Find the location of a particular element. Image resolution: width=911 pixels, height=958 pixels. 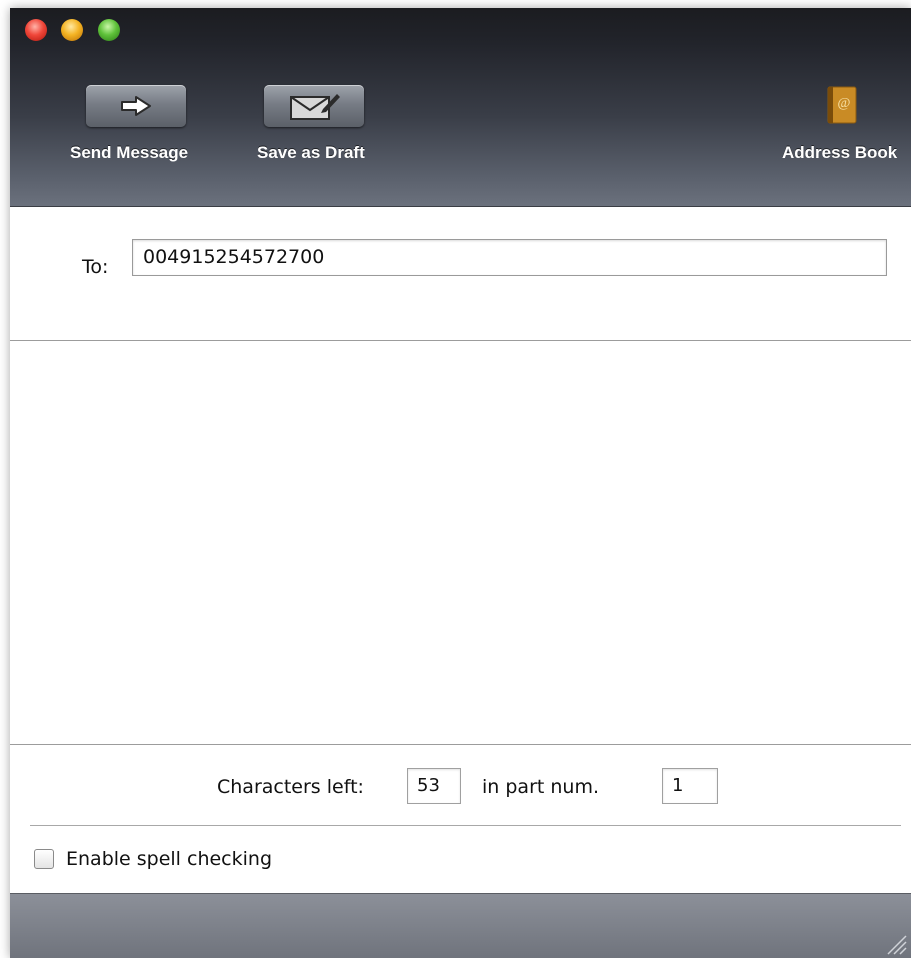

characters-left-field: 53 is located at coordinates (434, 786).